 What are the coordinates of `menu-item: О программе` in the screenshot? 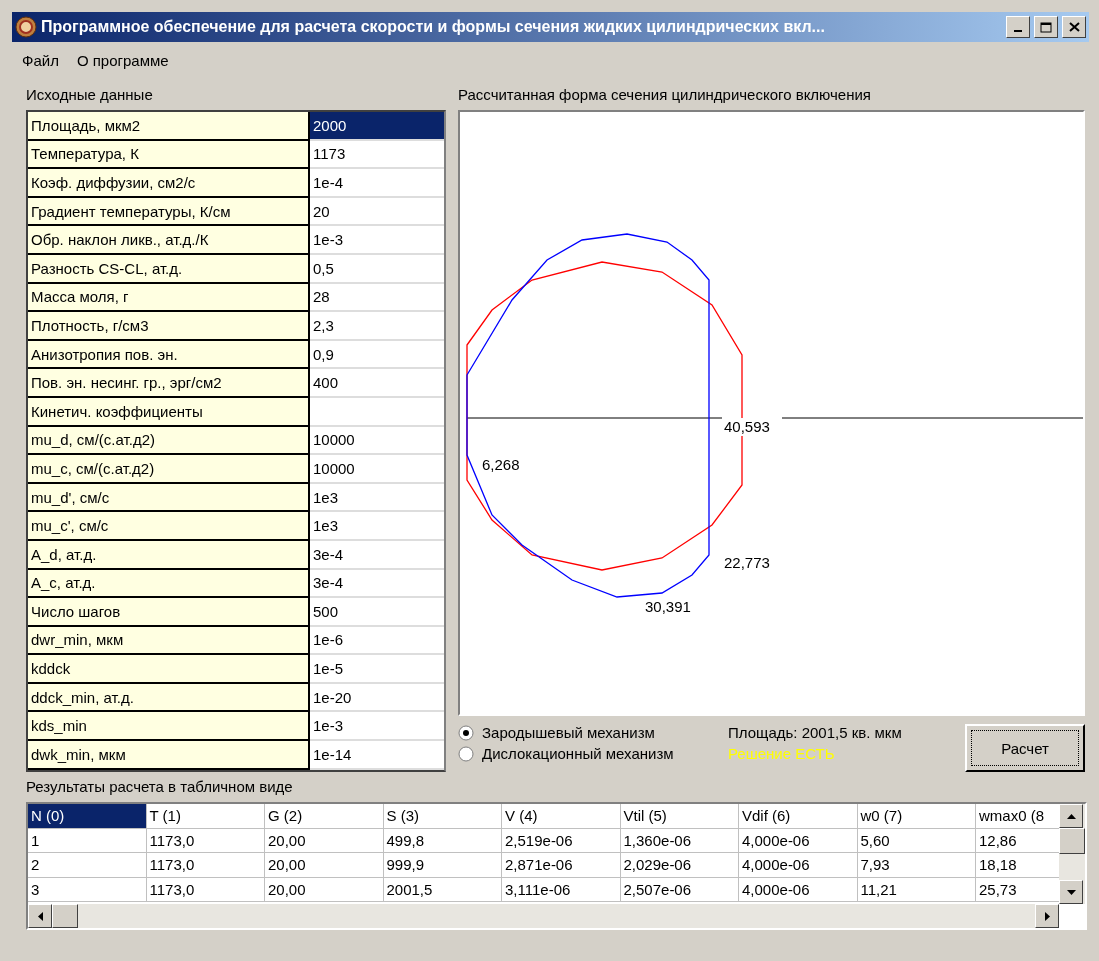 It's located at (122, 65).